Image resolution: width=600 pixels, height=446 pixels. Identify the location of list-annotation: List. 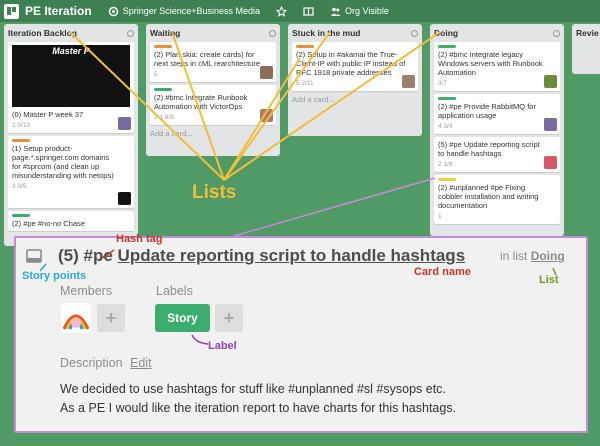
(549, 280).